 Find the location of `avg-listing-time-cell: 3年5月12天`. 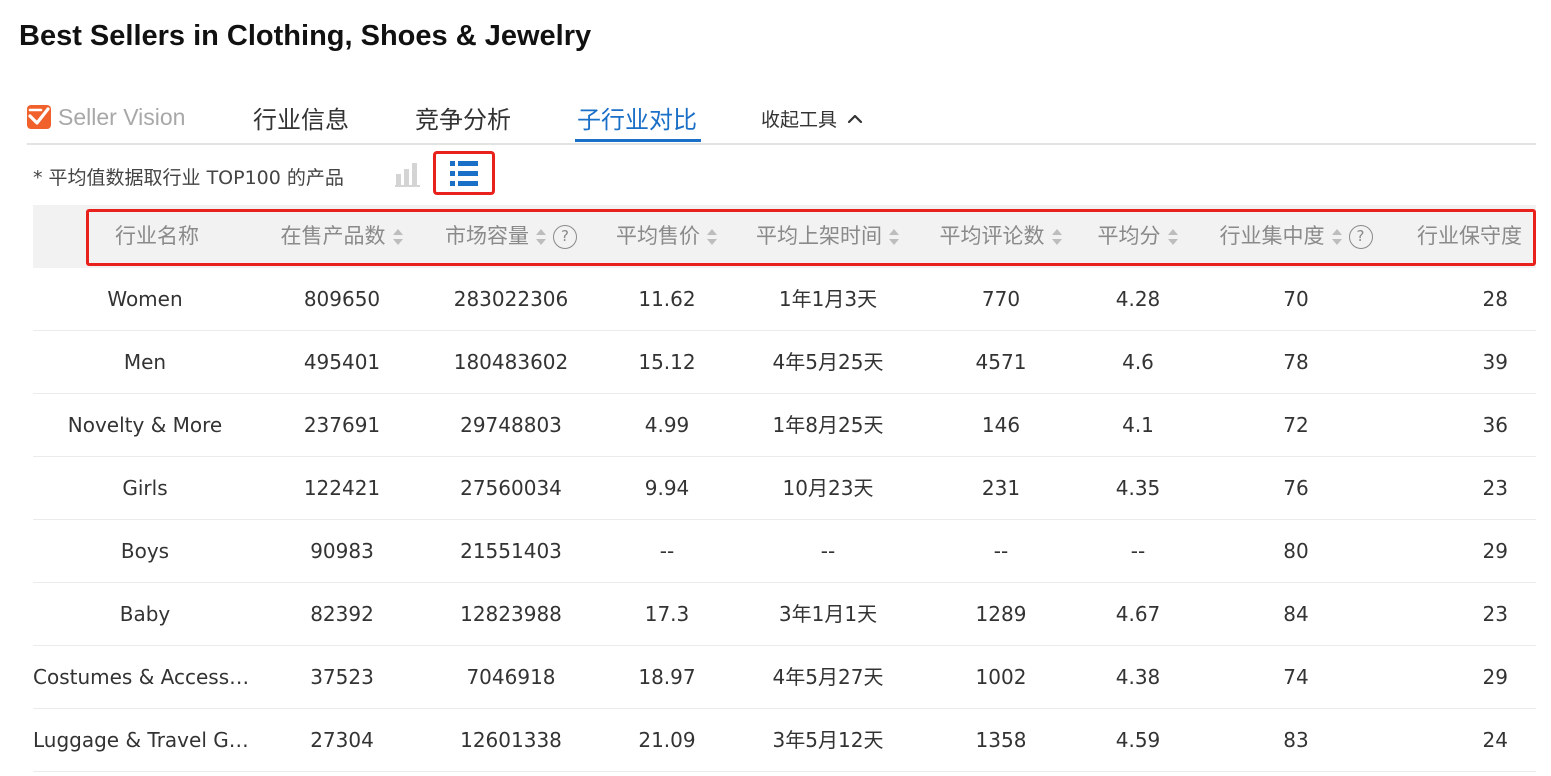

avg-listing-time-cell: 3年5月12天 is located at coordinates (828, 740).